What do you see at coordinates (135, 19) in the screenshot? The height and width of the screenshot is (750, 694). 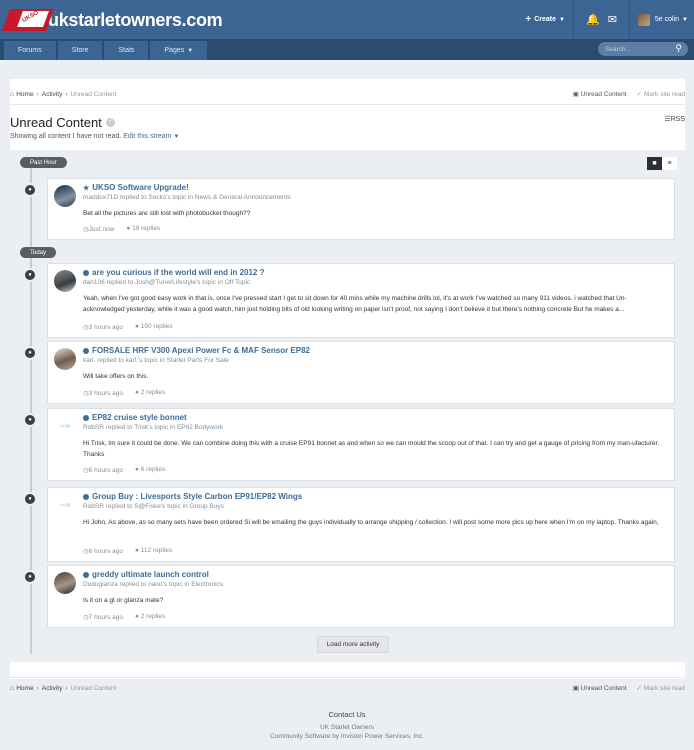 I see `site-name: ukstarletowners.com` at bounding box center [135, 19].